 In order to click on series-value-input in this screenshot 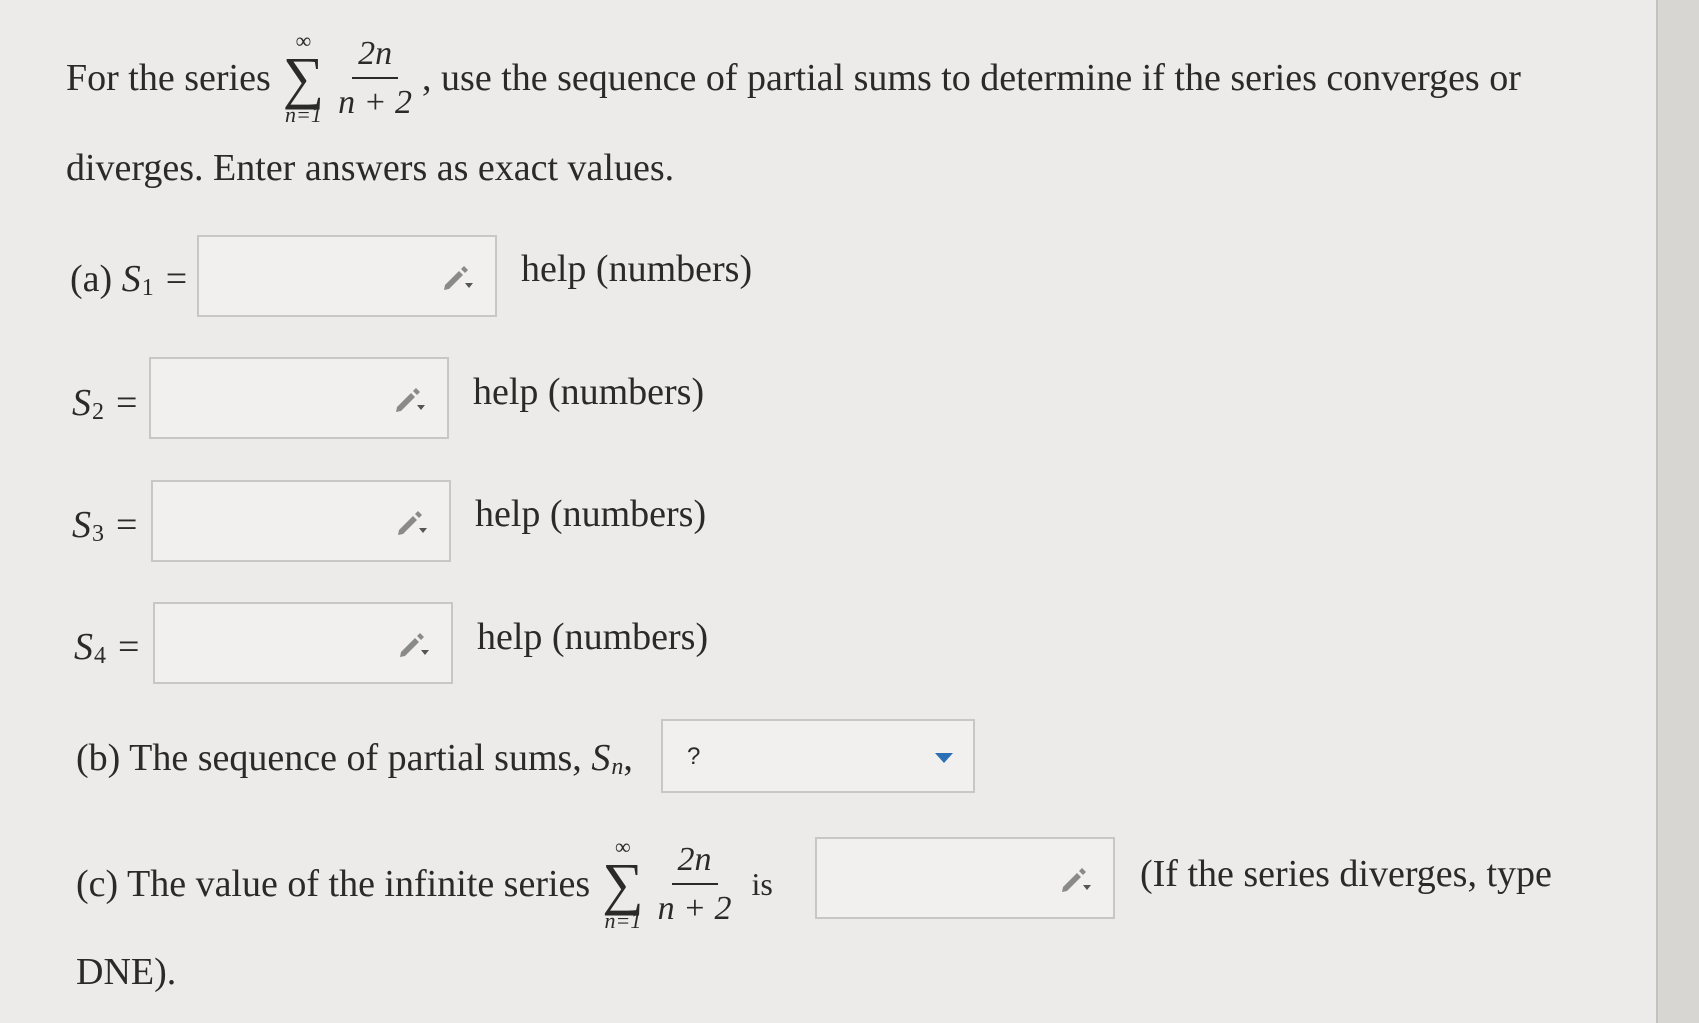, I will do `click(965, 878)`.